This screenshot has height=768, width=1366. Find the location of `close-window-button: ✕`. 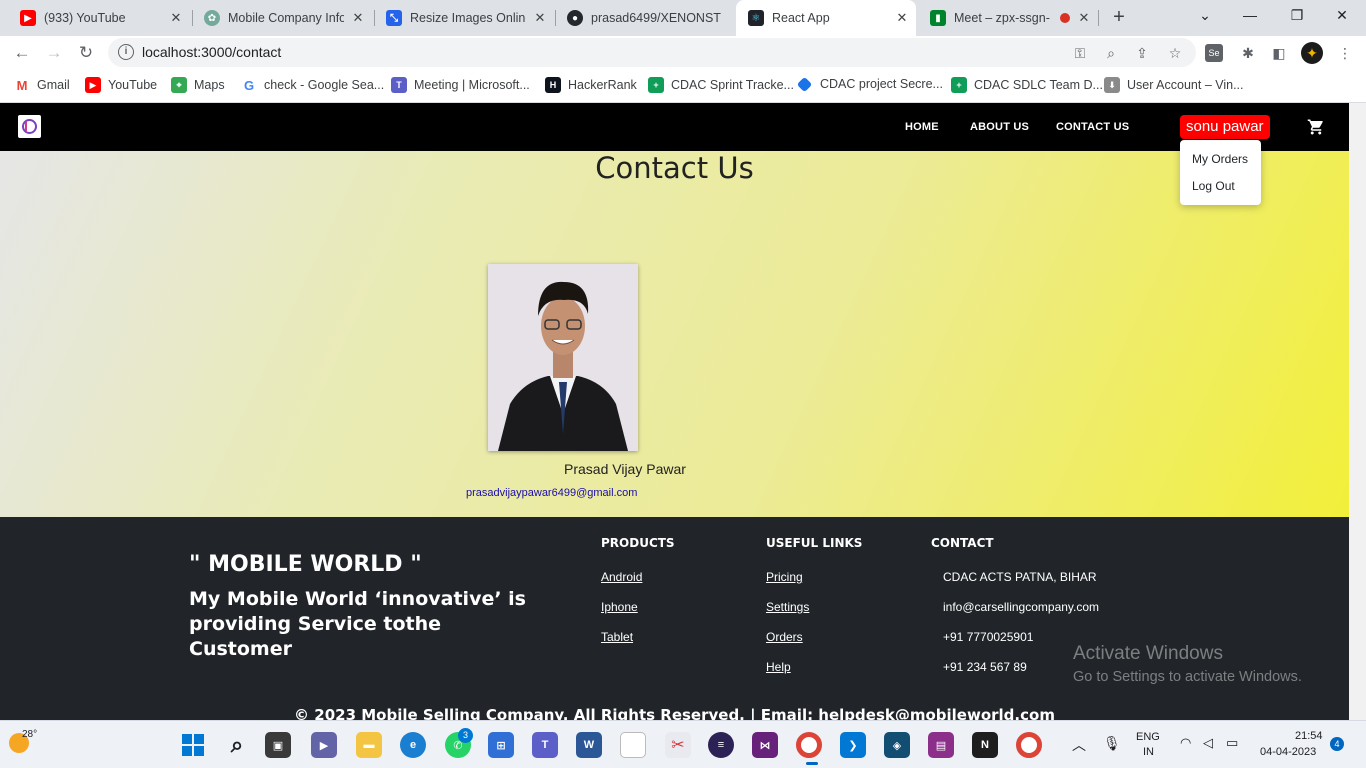

close-window-button: ✕ is located at coordinates (1342, 15).